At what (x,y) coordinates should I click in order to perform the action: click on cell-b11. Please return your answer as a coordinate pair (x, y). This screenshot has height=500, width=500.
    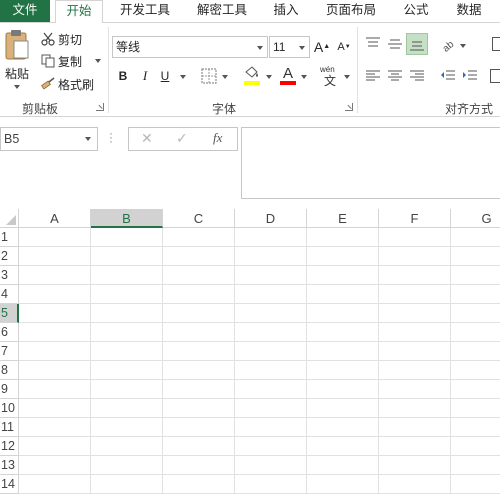
    Looking at the image, I should click on (127, 427).